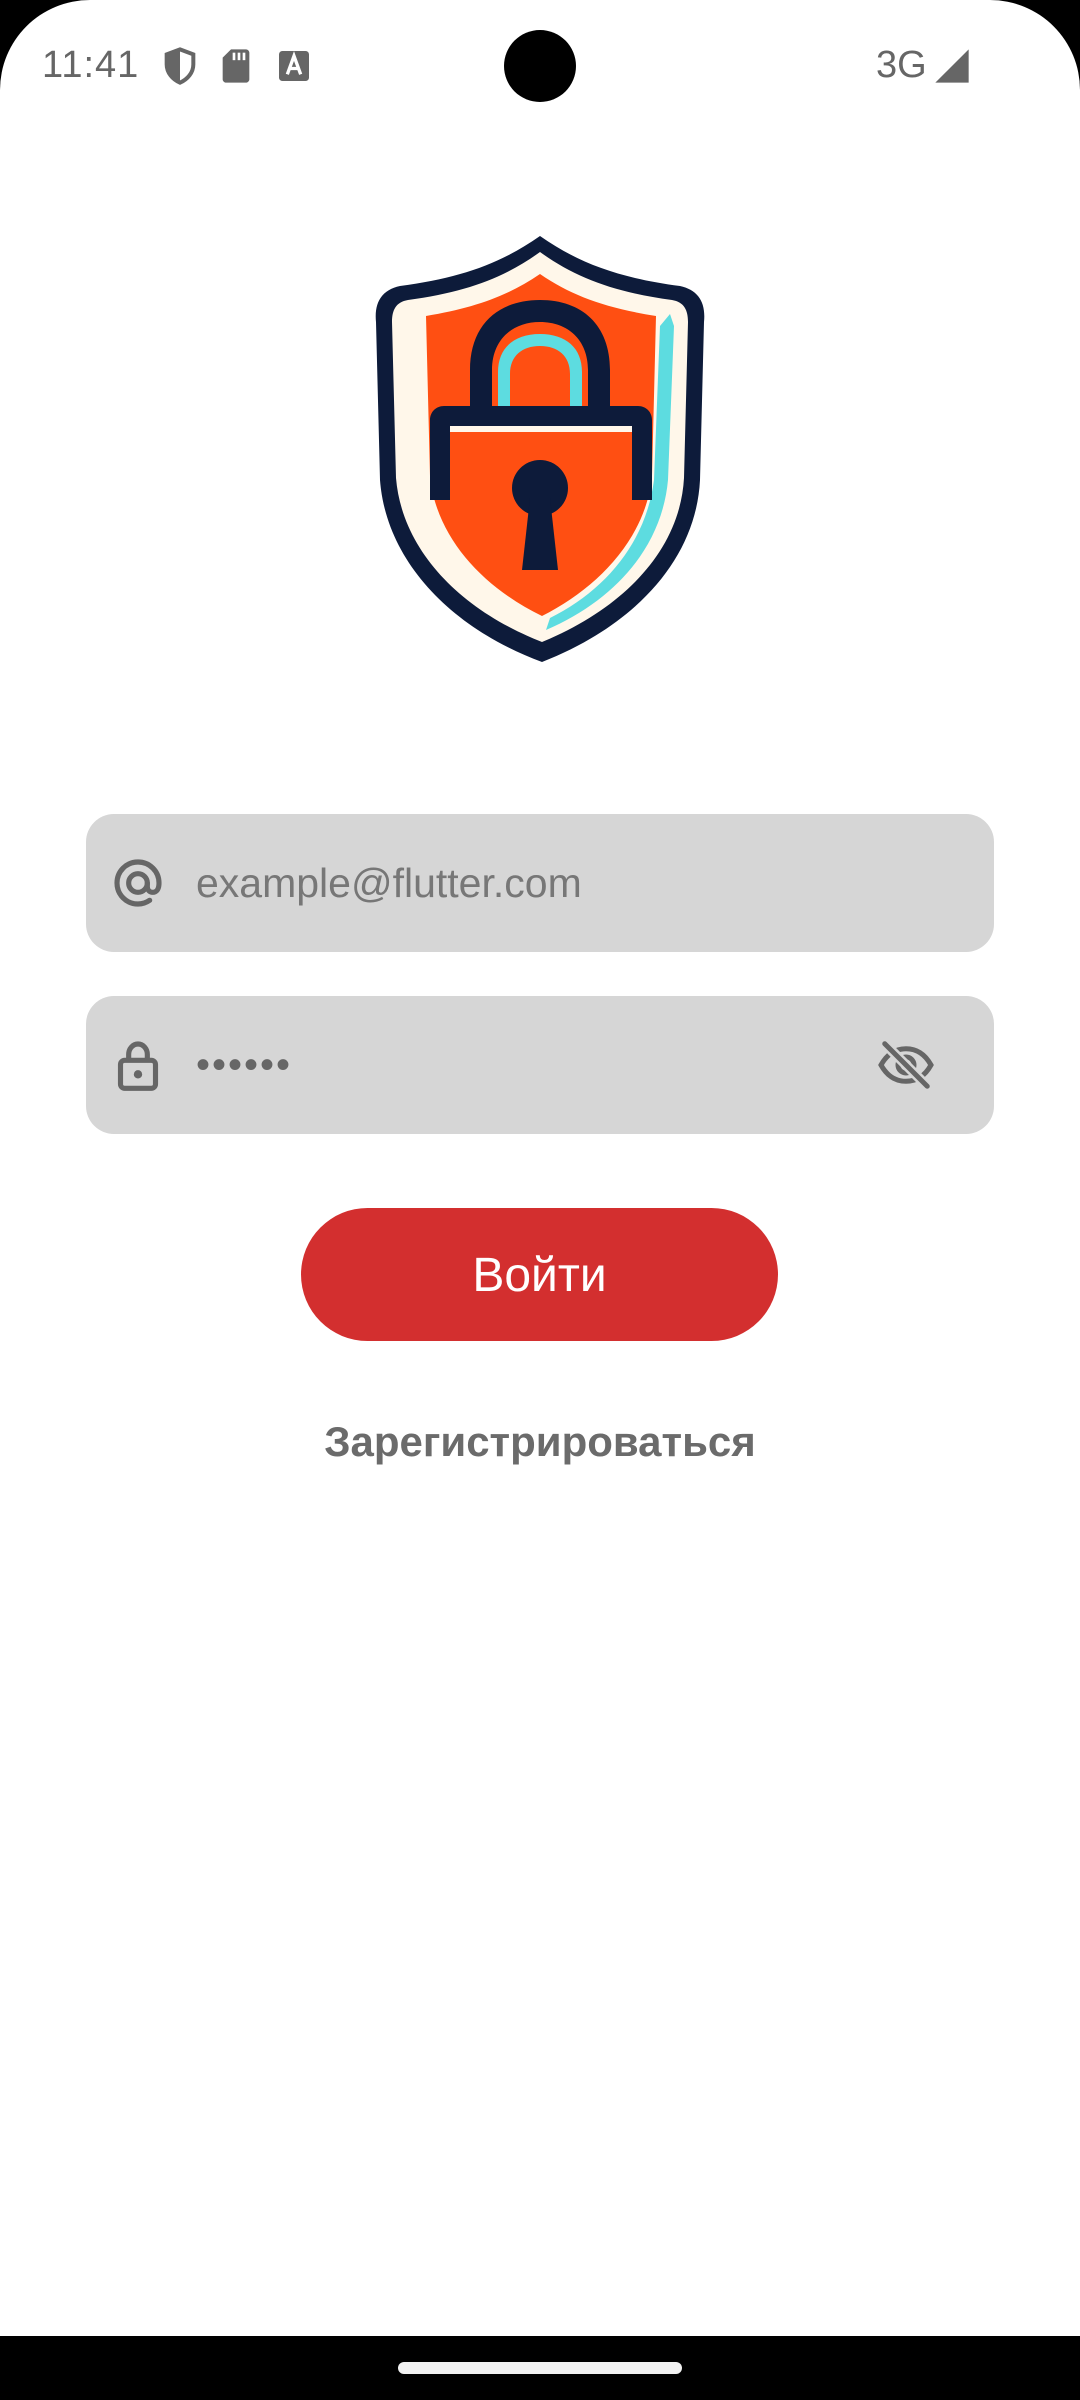 This screenshot has height=2400, width=1080. I want to click on network-type: 3G, so click(901, 65).